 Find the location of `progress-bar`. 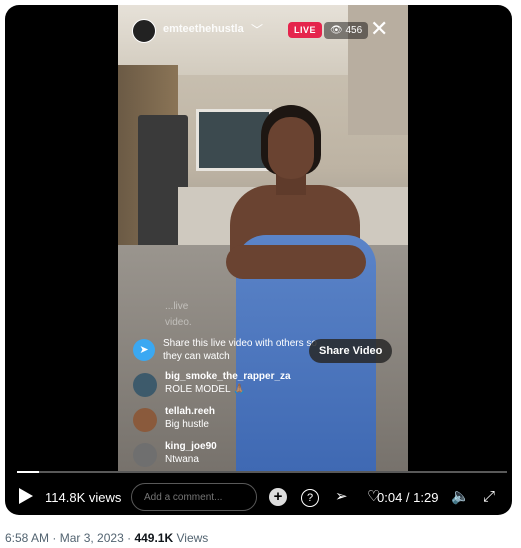

progress-bar is located at coordinates (262, 472).